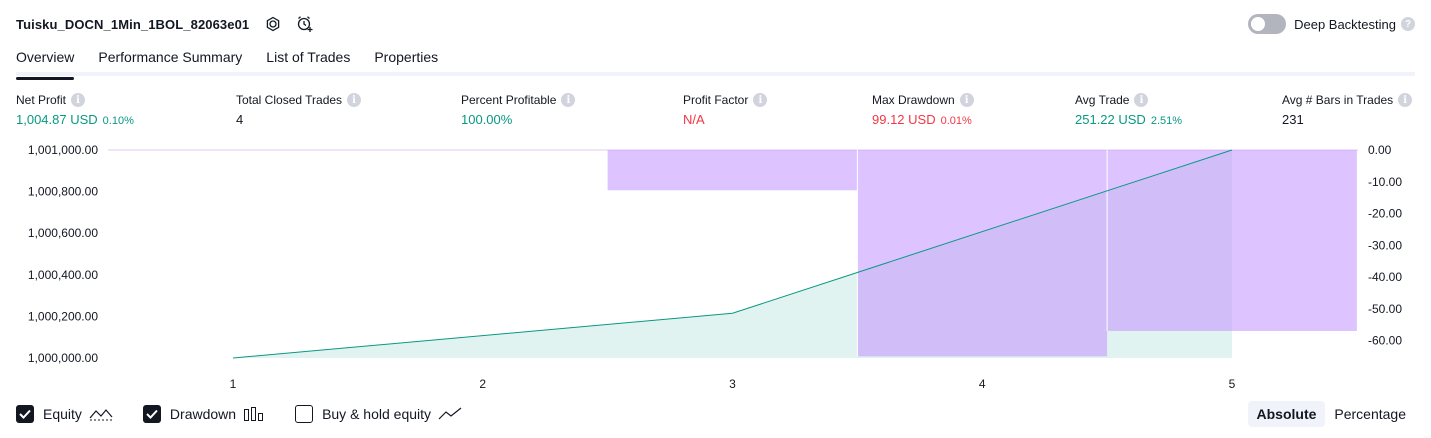  I want to click on legend-label: Drawdown, so click(203, 414).